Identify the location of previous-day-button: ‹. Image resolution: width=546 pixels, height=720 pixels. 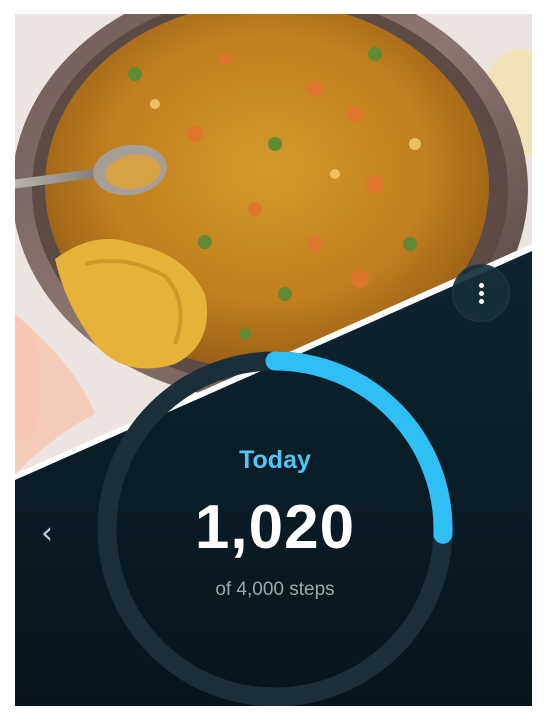
(47, 534).